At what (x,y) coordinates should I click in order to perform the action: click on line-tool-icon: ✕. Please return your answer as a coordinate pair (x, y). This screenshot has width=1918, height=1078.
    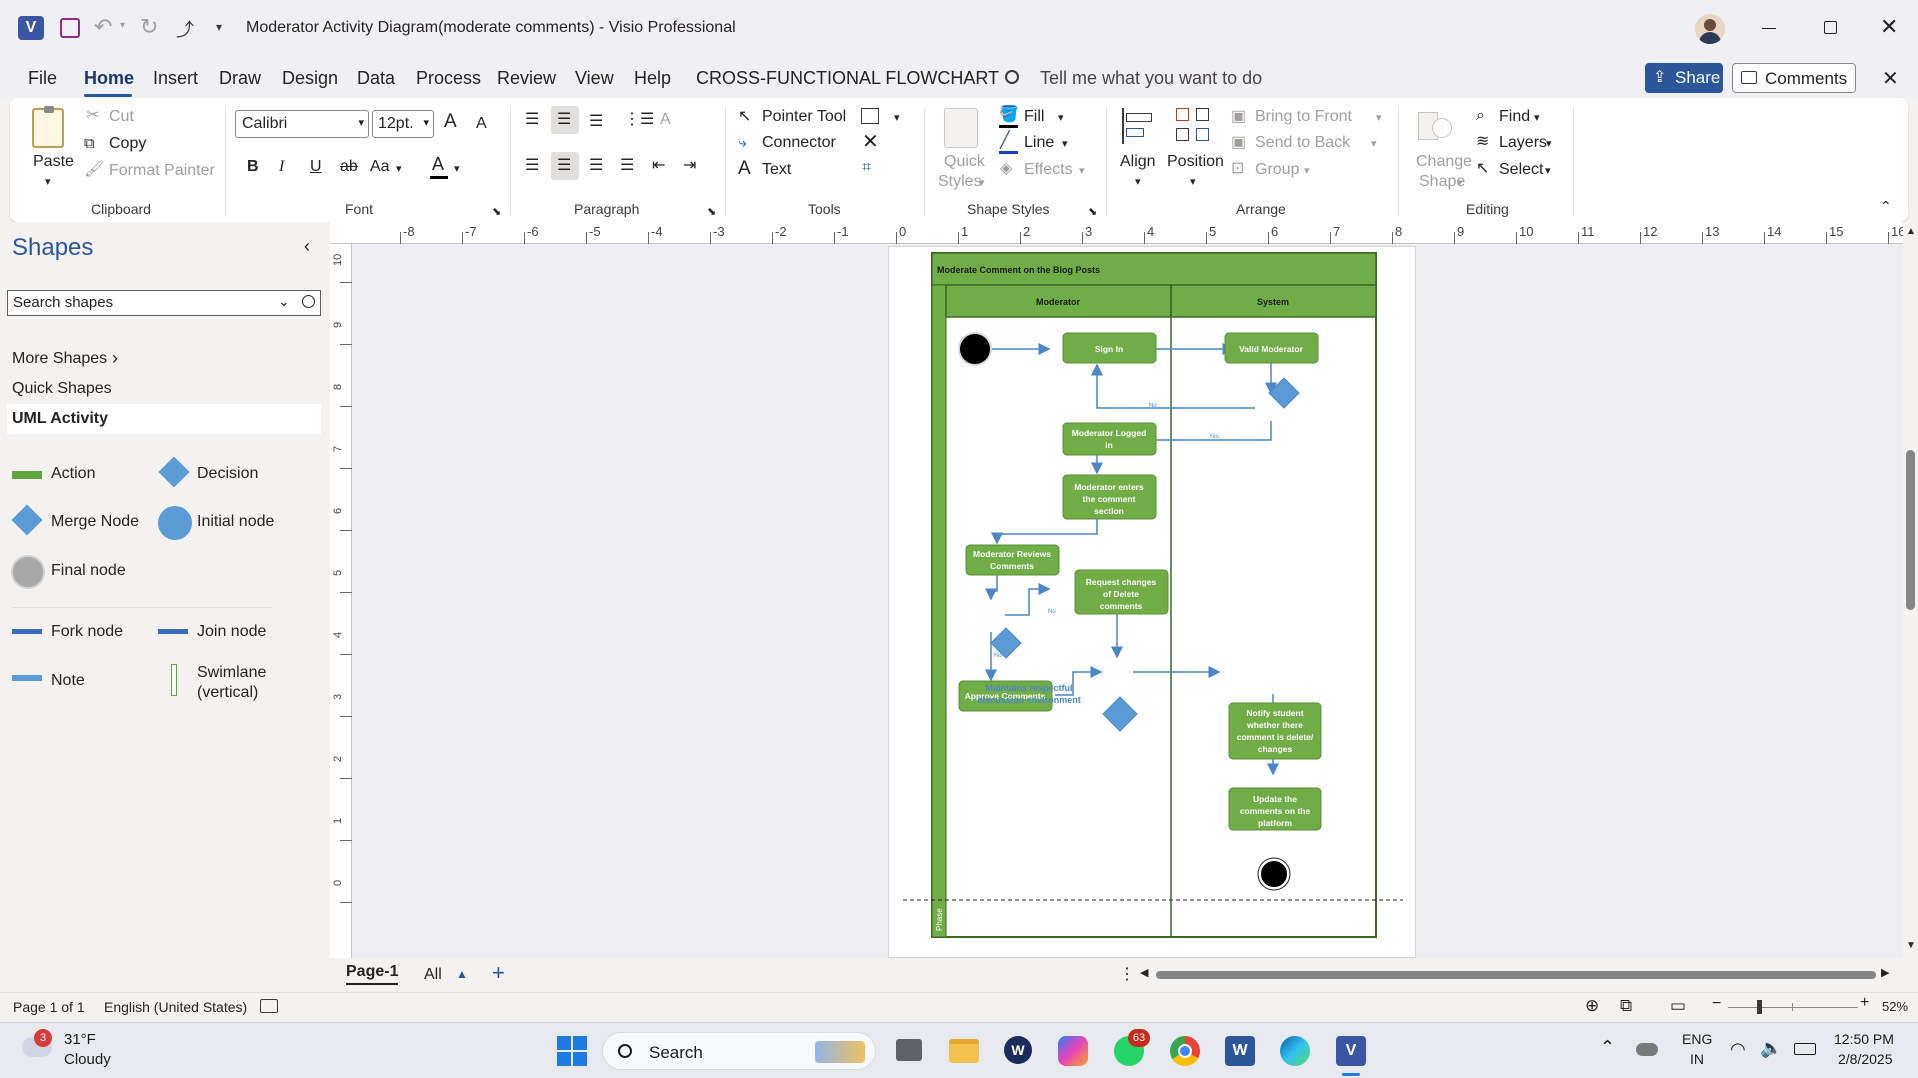
    Looking at the image, I should click on (870, 142).